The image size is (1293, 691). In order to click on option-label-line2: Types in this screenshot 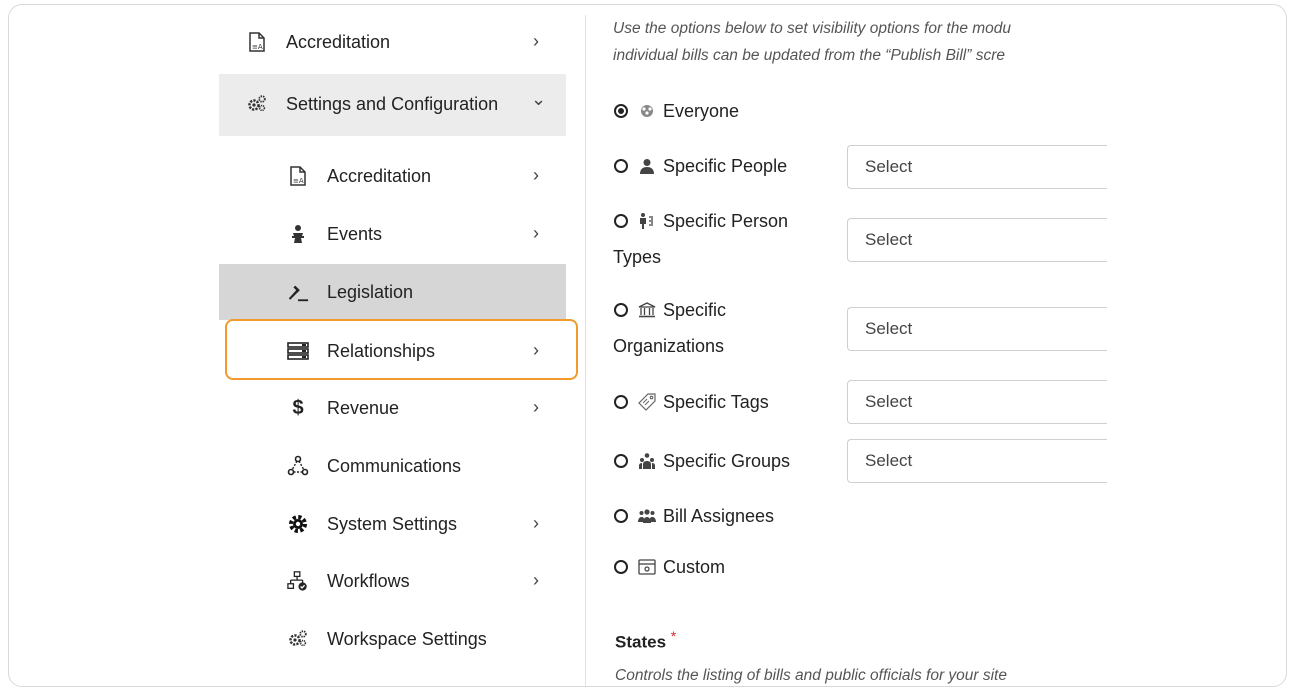, I will do `click(637, 257)`.